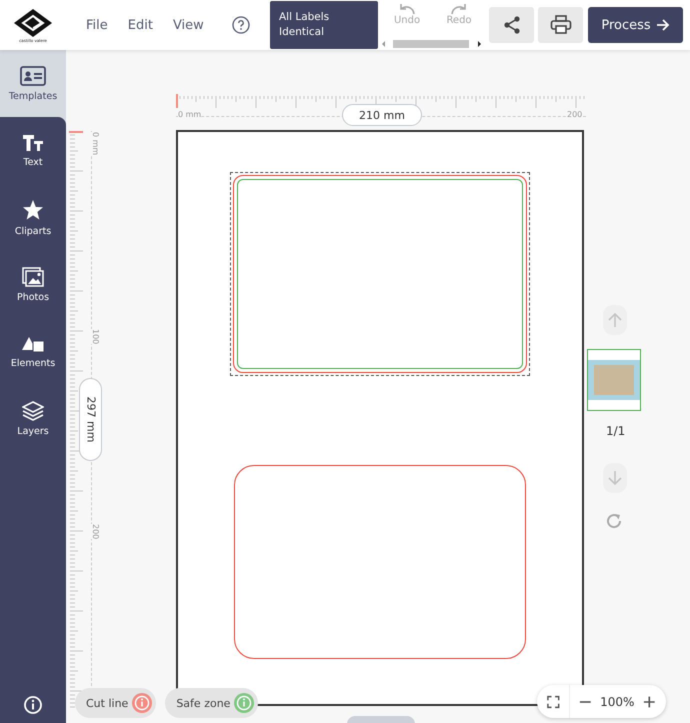  Describe the element at coordinates (635, 25) in the screenshot. I see `process-button: Process` at that location.